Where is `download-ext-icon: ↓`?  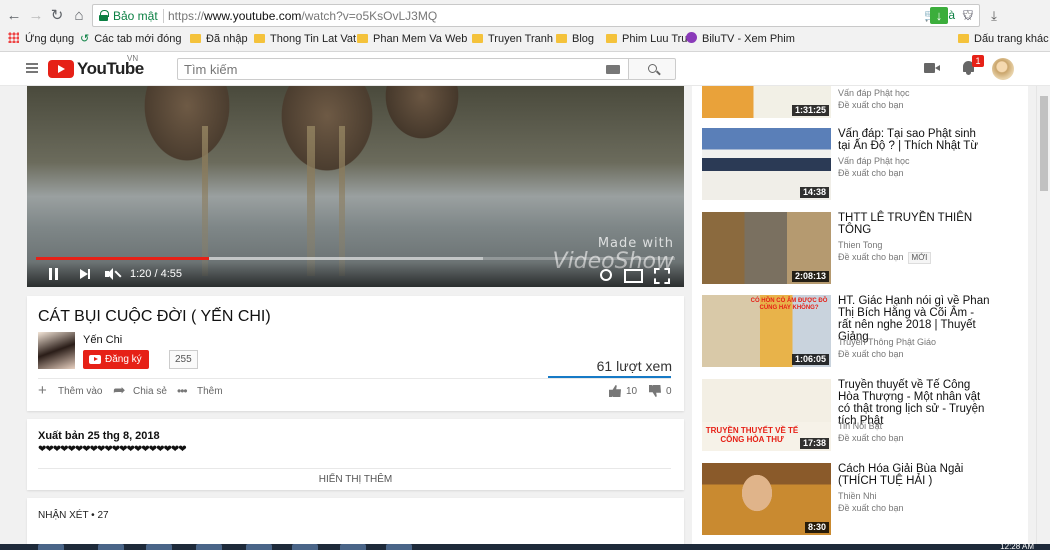 download-ext-icon: ↓ is located at coordinates (939, 15).